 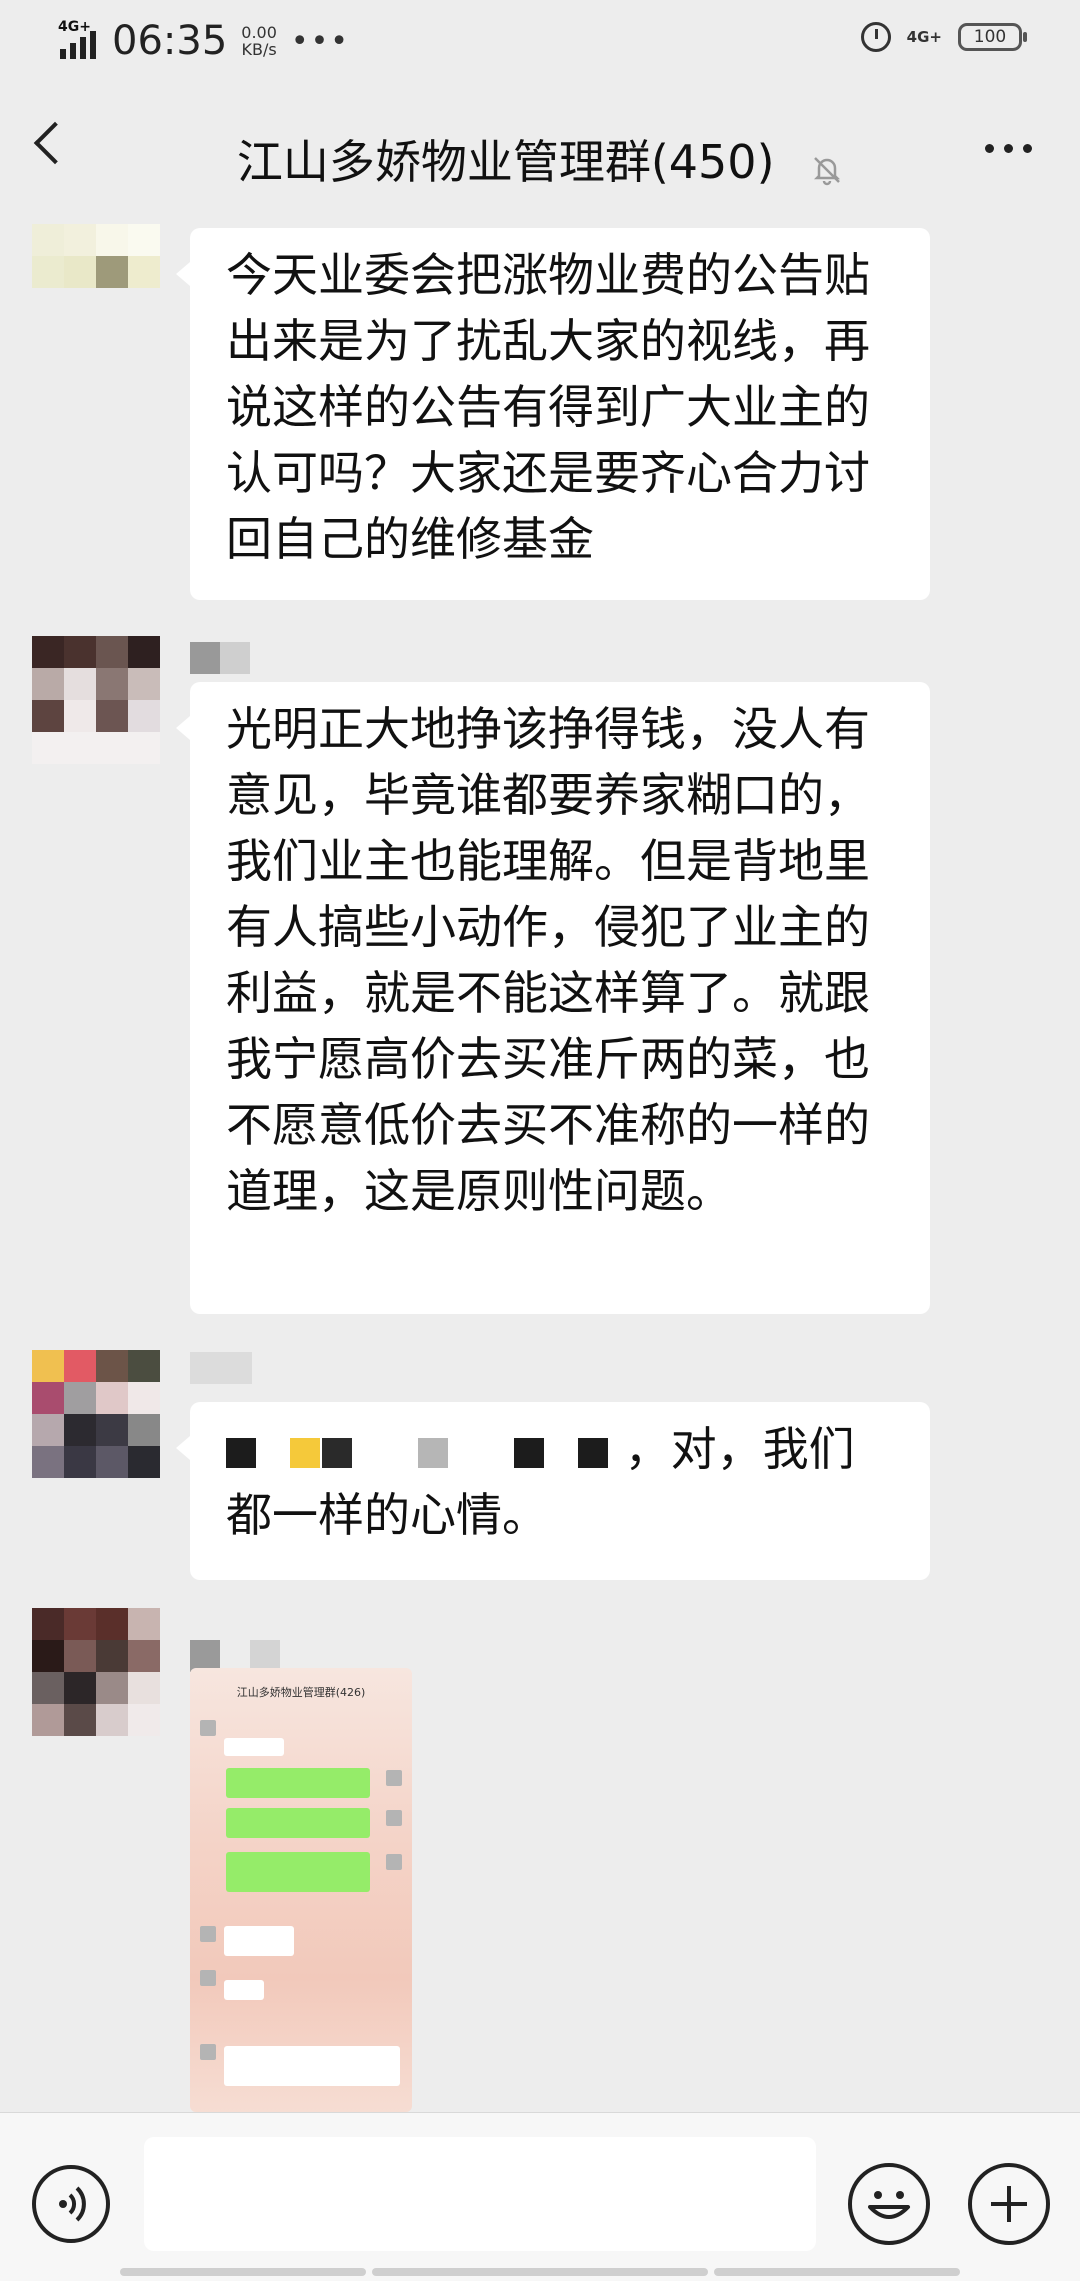 I want to click on input-bar, so click(x=540, y=2196).